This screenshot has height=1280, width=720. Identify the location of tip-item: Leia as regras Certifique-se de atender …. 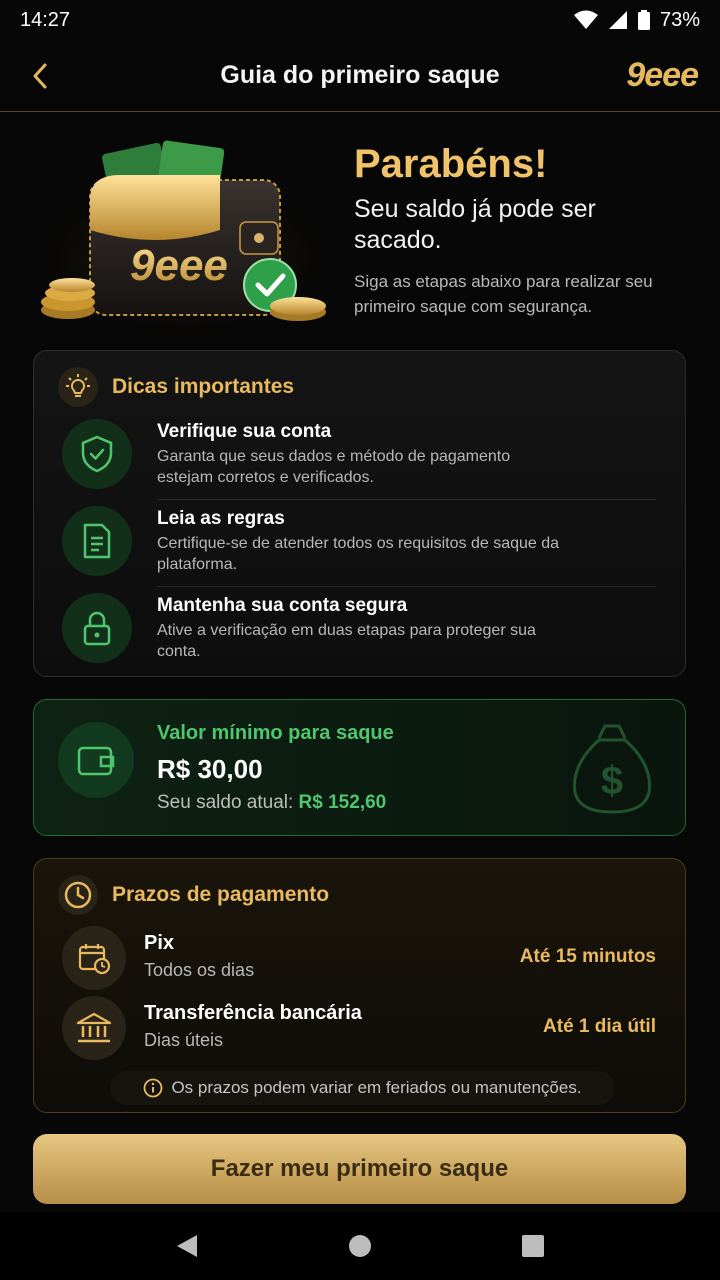
(359, 543).